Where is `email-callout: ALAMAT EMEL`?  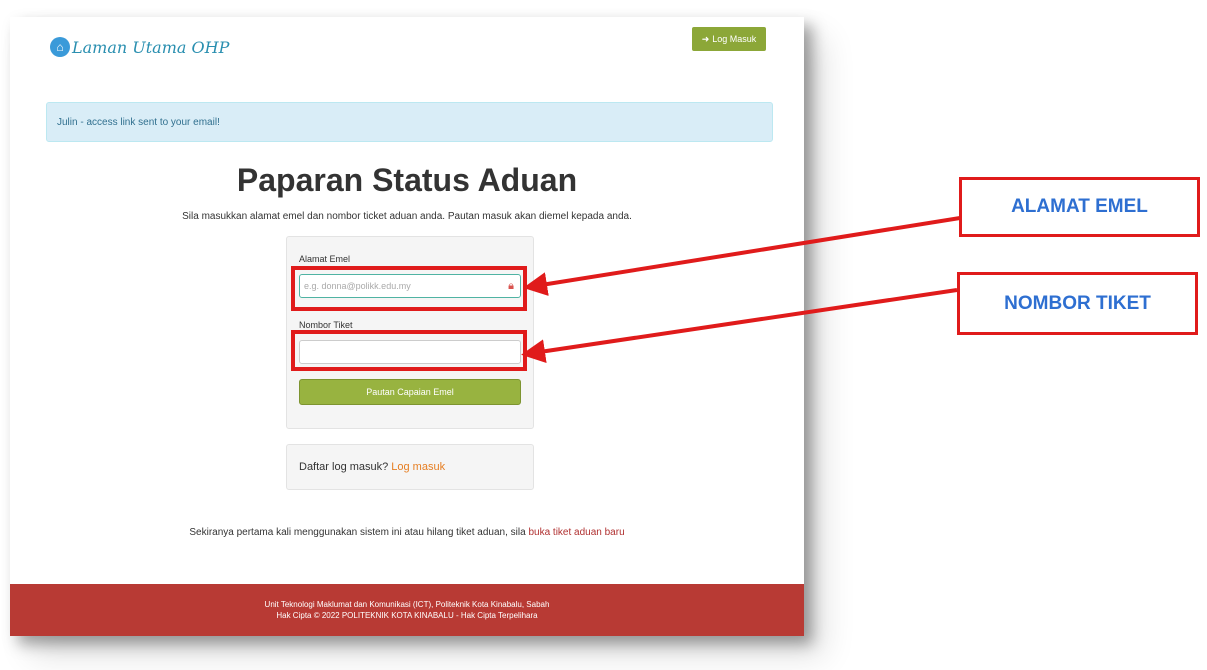
email-callout: ALAMAT EMEL is located at coordinates (1079, 207).